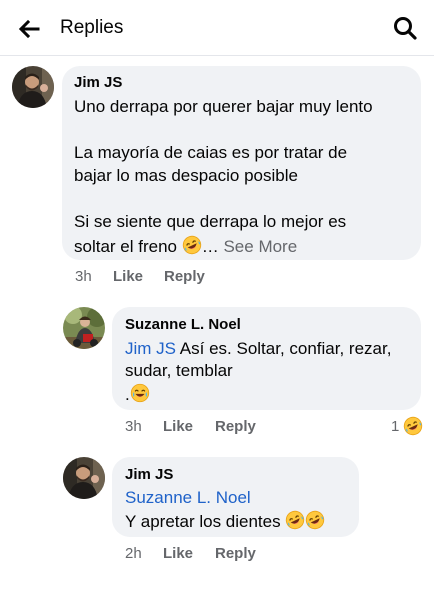  Describe the element at coordinates (260, 246) in the screenshot. I see `see-more-link: See More` at that location.